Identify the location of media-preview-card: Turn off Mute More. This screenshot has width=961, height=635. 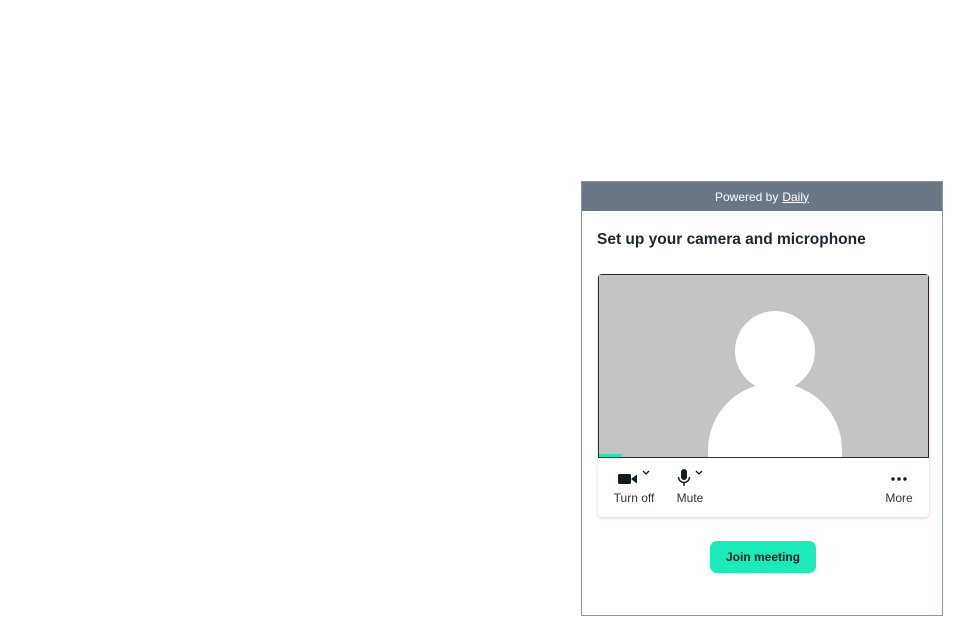
(763, 395).